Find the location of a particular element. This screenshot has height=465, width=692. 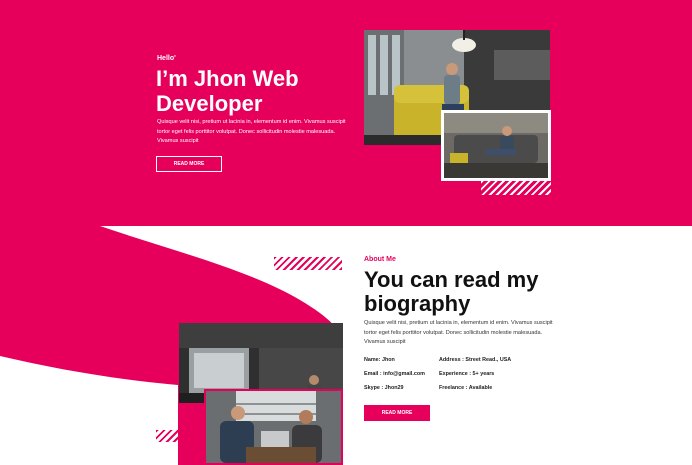

about-stripes-decoration-bottom is located at coordinates (180, 436).